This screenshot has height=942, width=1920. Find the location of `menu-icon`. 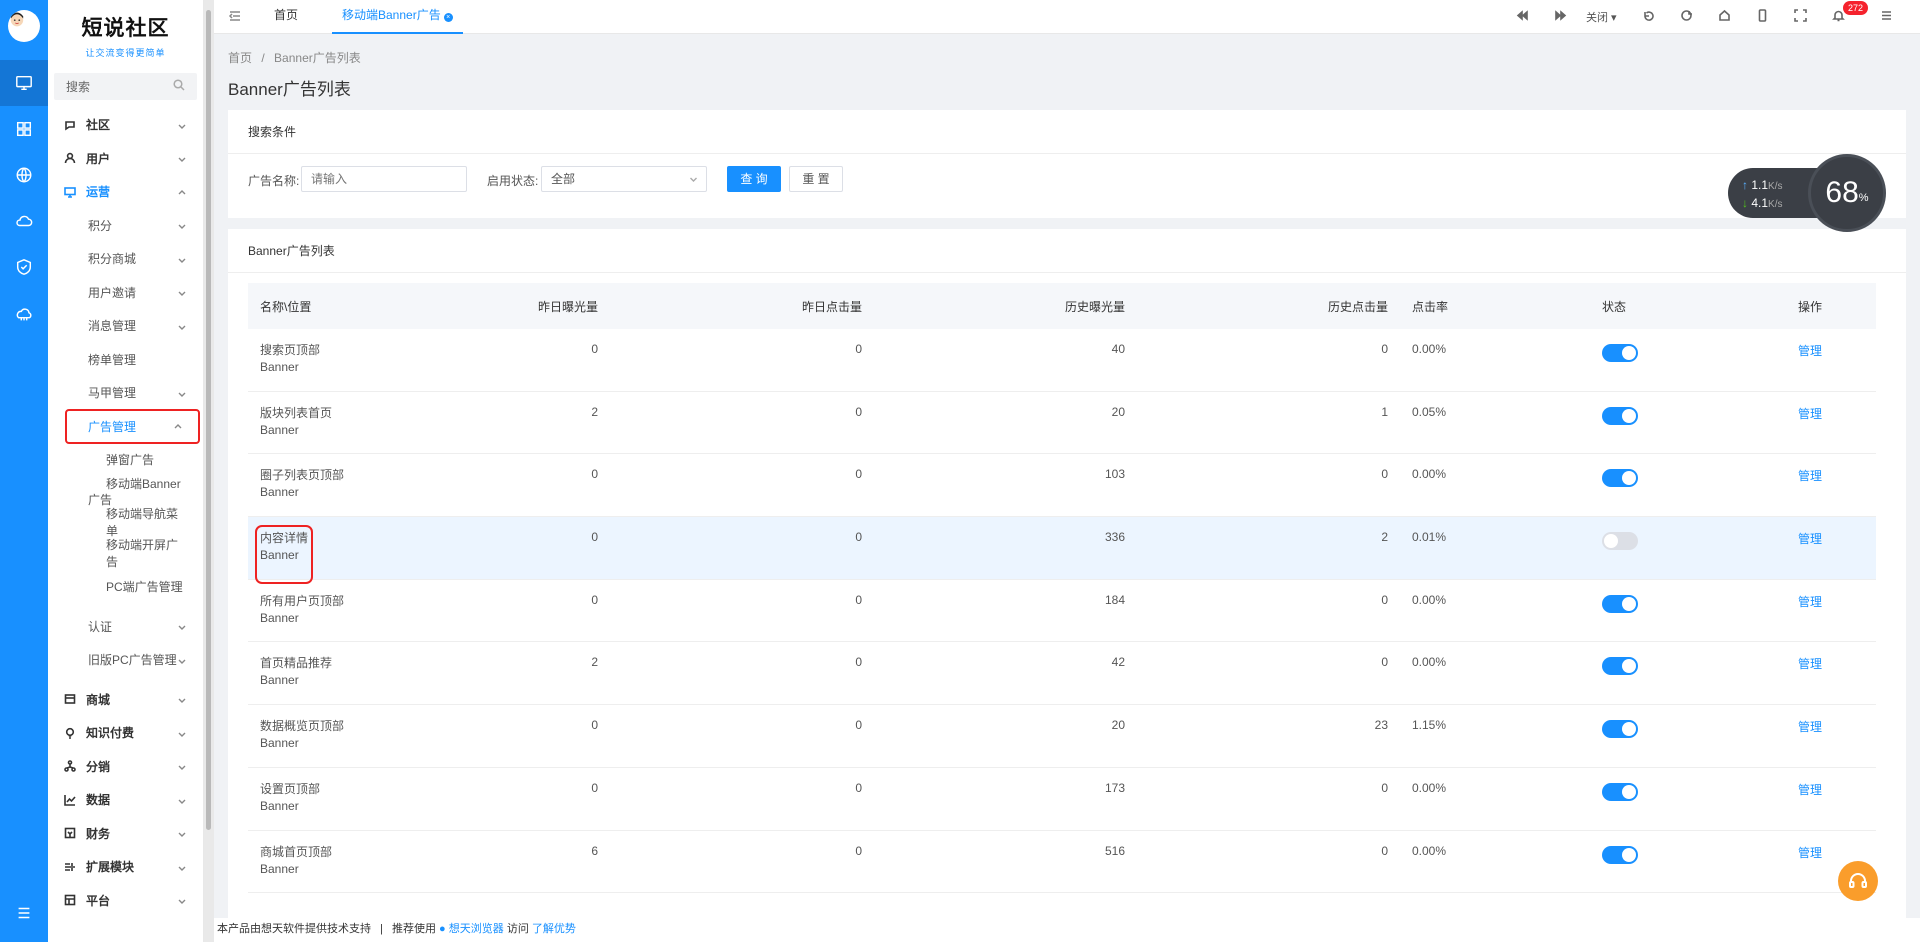

menu-icon is located at coordinates (1886, 17).